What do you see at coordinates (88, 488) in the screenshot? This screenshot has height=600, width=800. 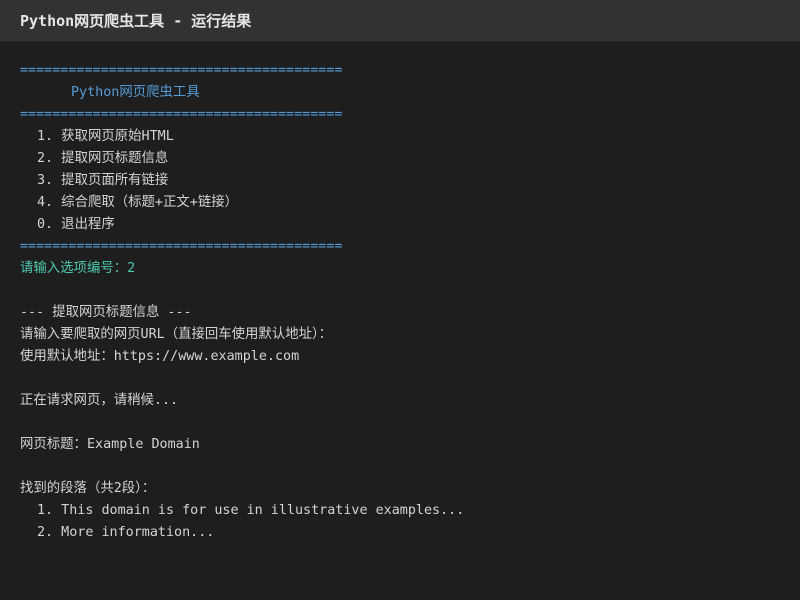 I see `paragraph-header: 找到的段落（共2段）：` at bounding box center [88, 488].